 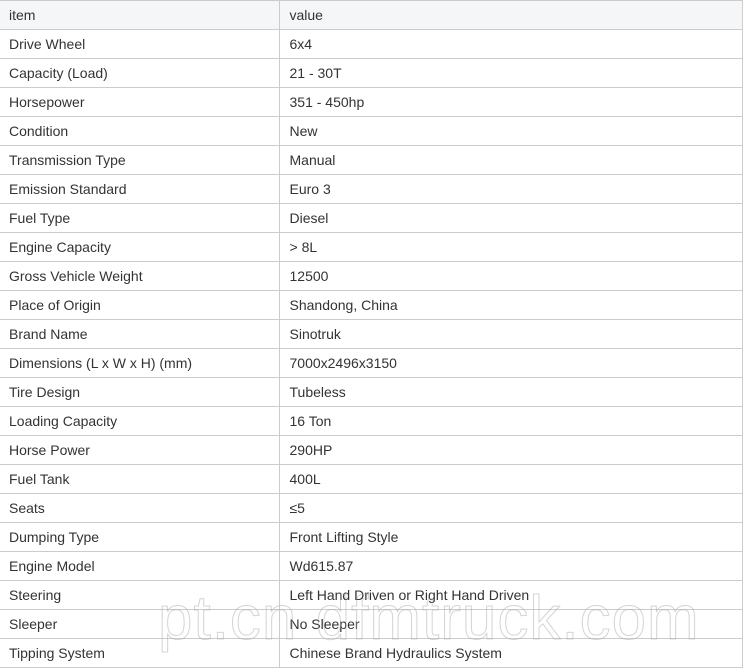 I want to click on table-row: Tire Design Tubeless, so click(x=371, y=392).